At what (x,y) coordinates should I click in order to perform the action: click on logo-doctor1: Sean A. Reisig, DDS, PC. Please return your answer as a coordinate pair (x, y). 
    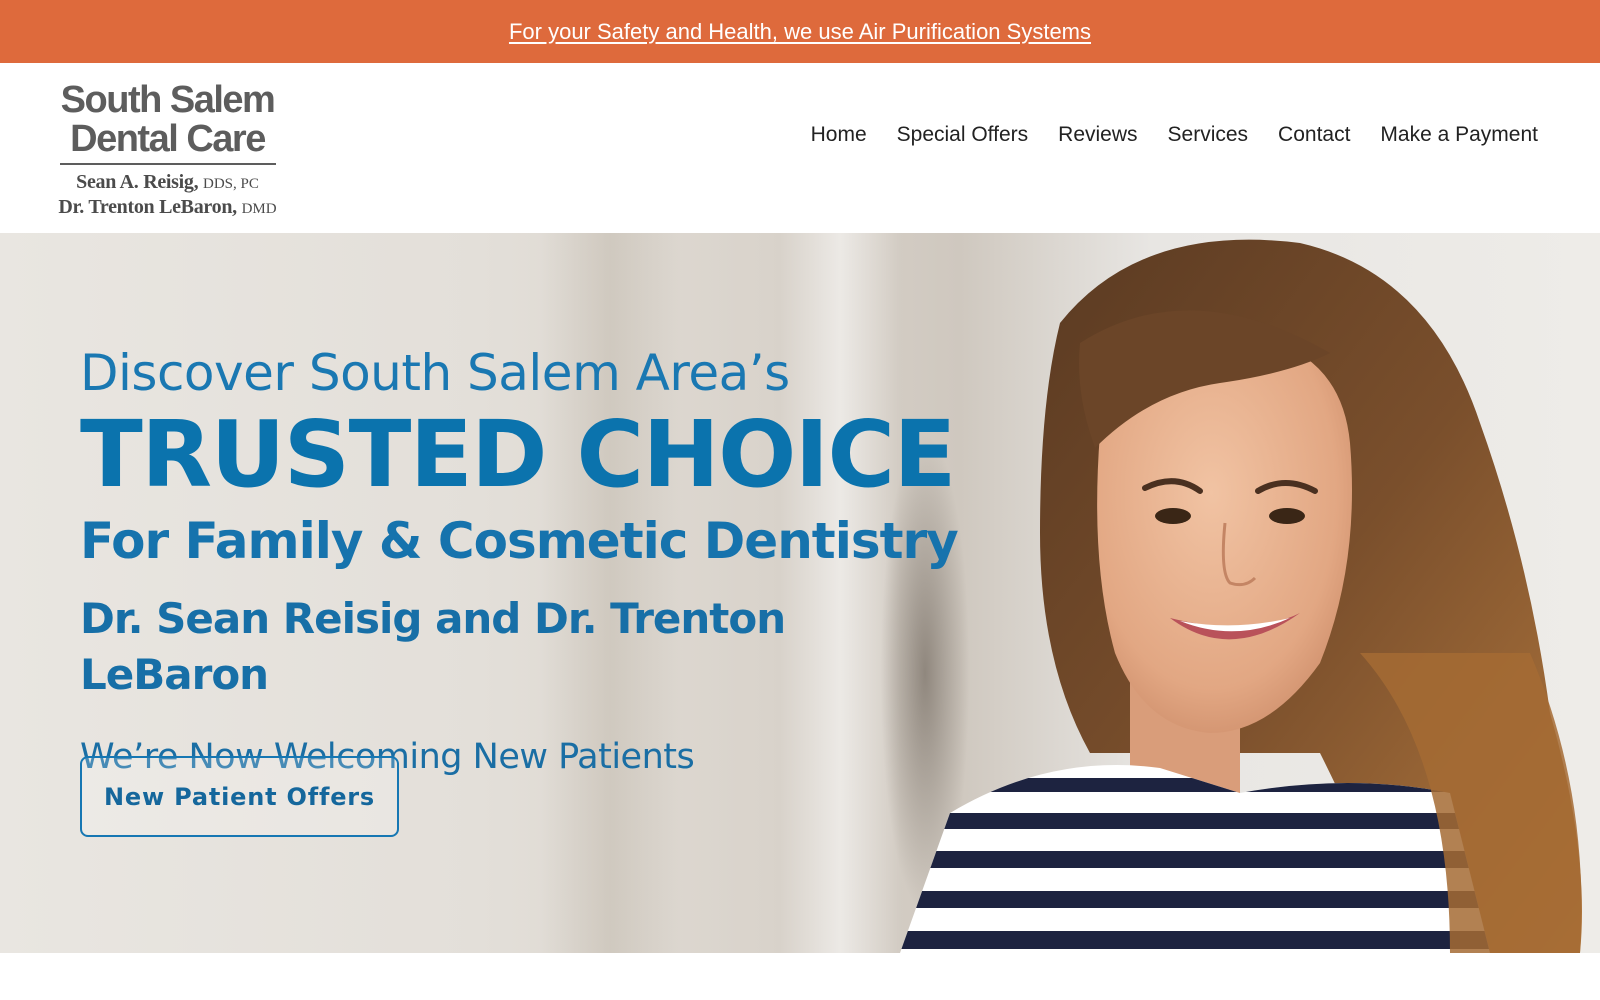
    Looking at the image, I should click on (167, 183).